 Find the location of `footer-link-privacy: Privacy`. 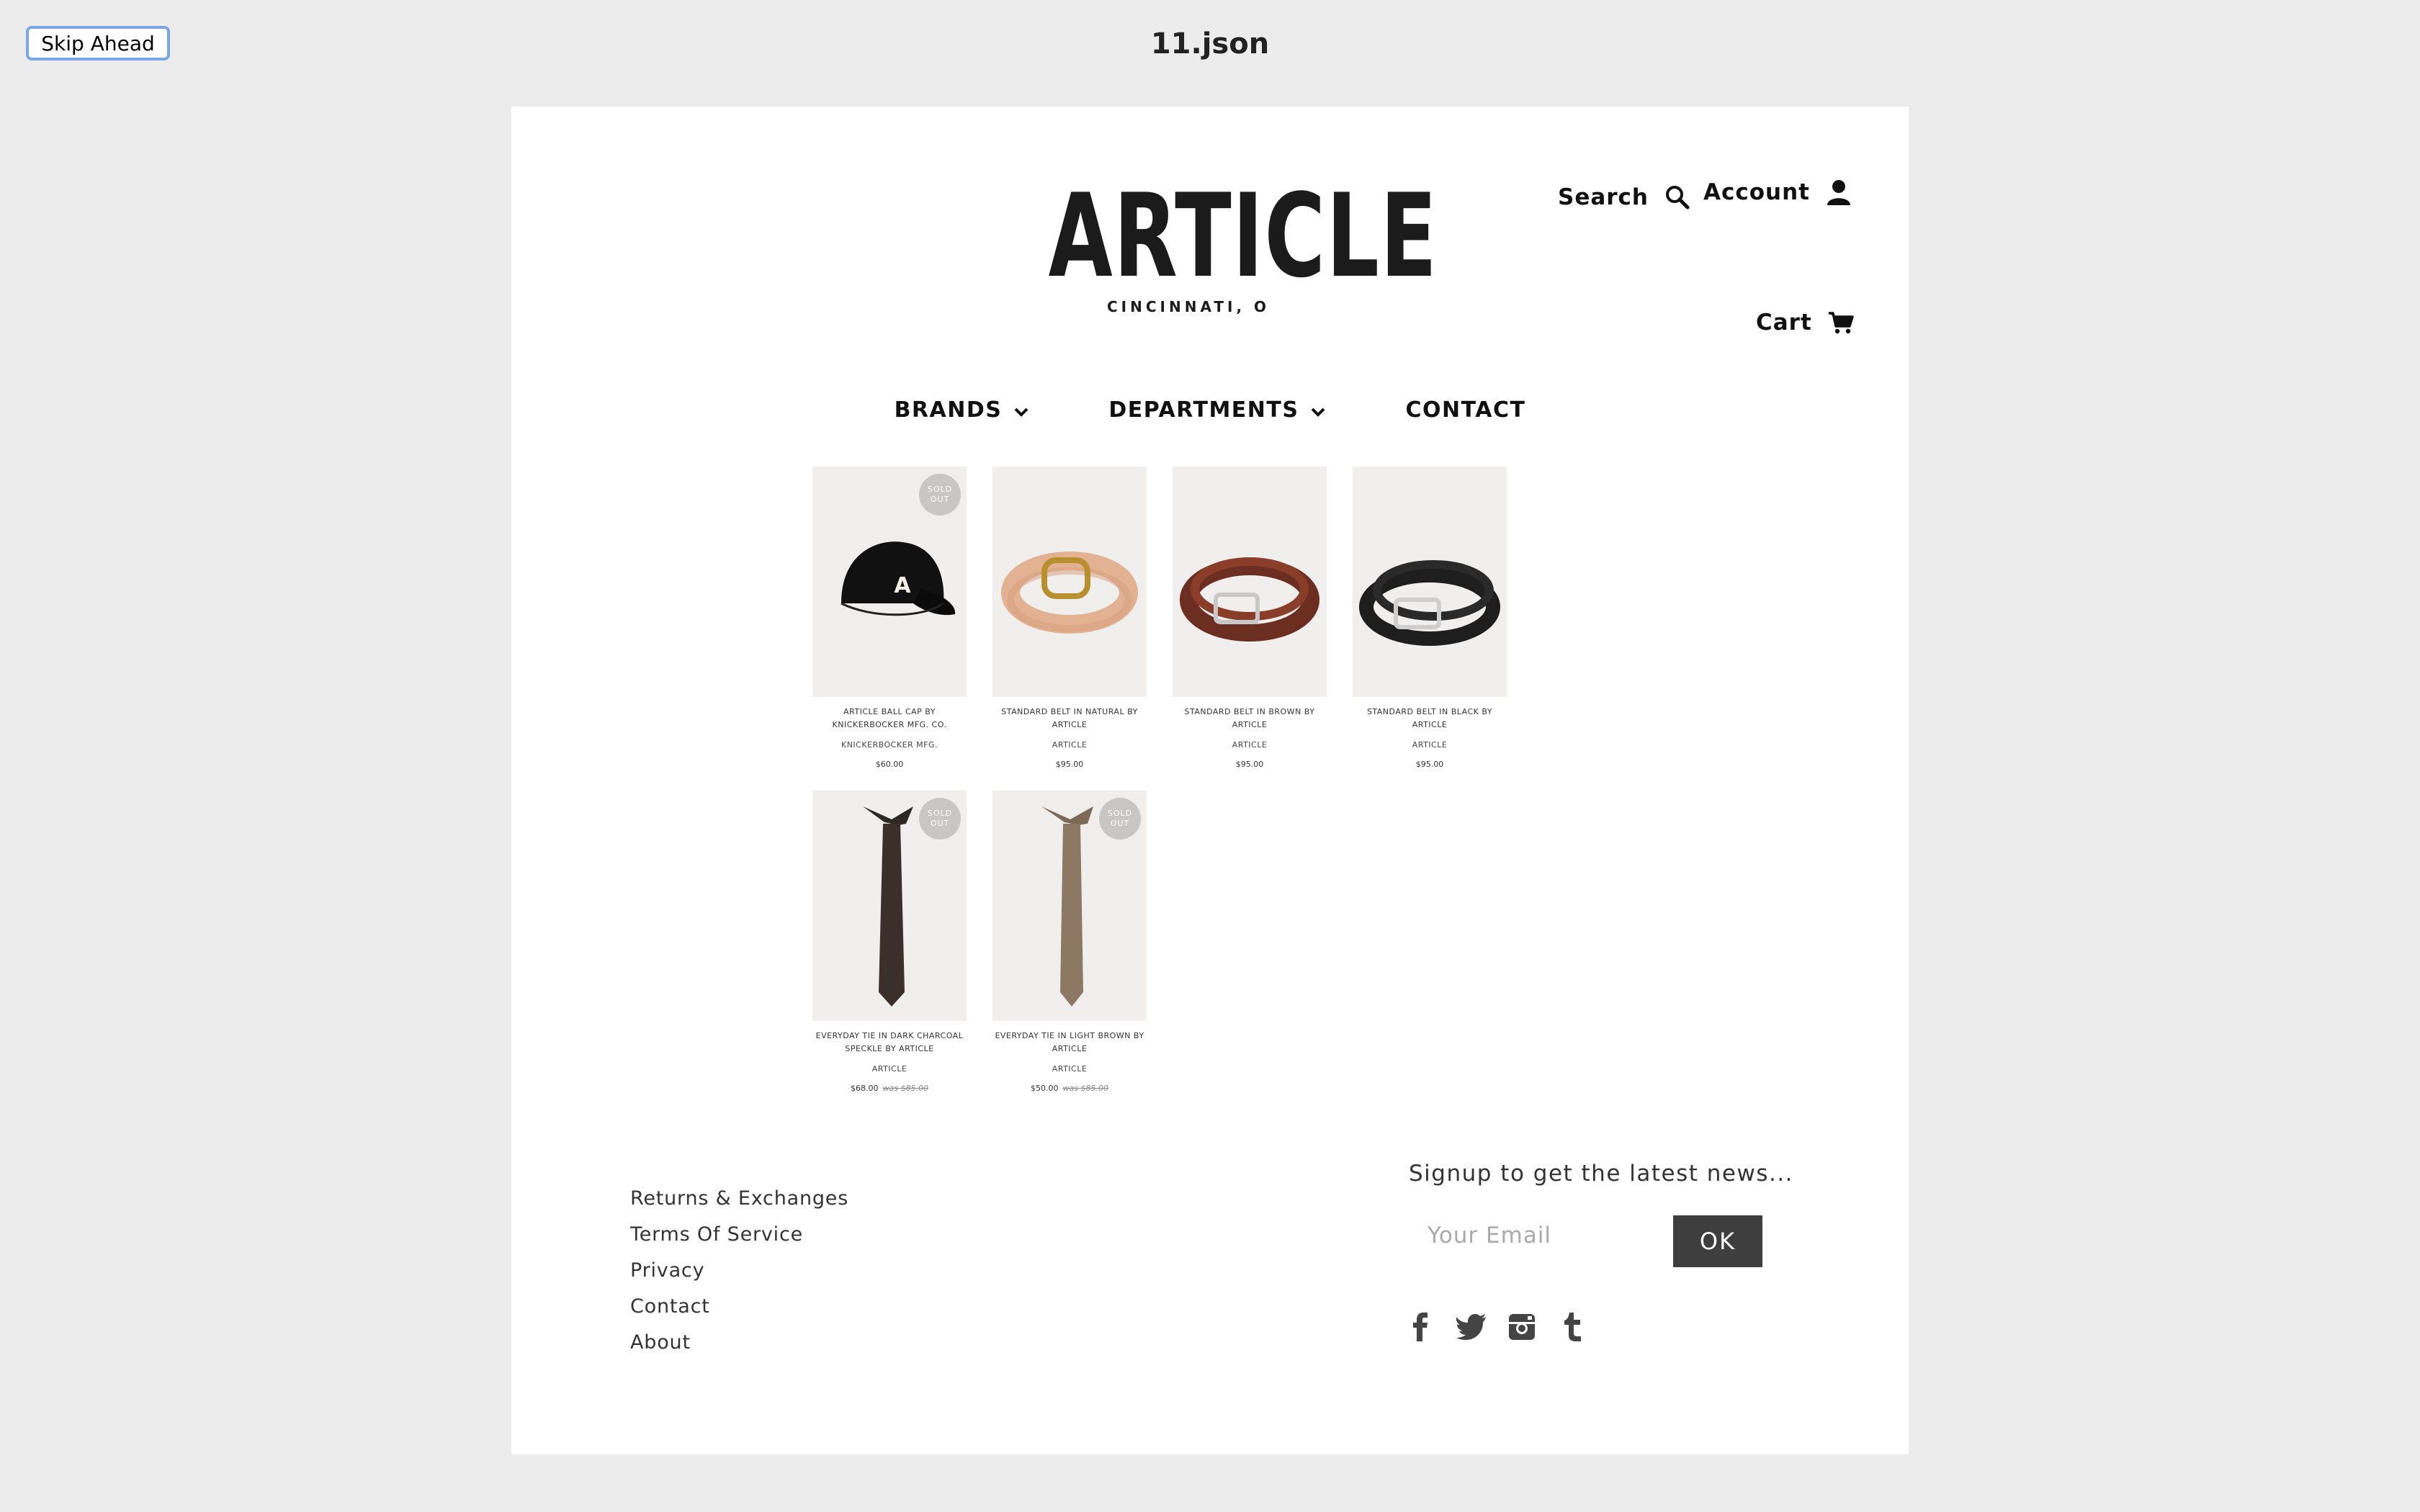

footer-link-privacy: Privacy is located at coordinates (739, 1270).